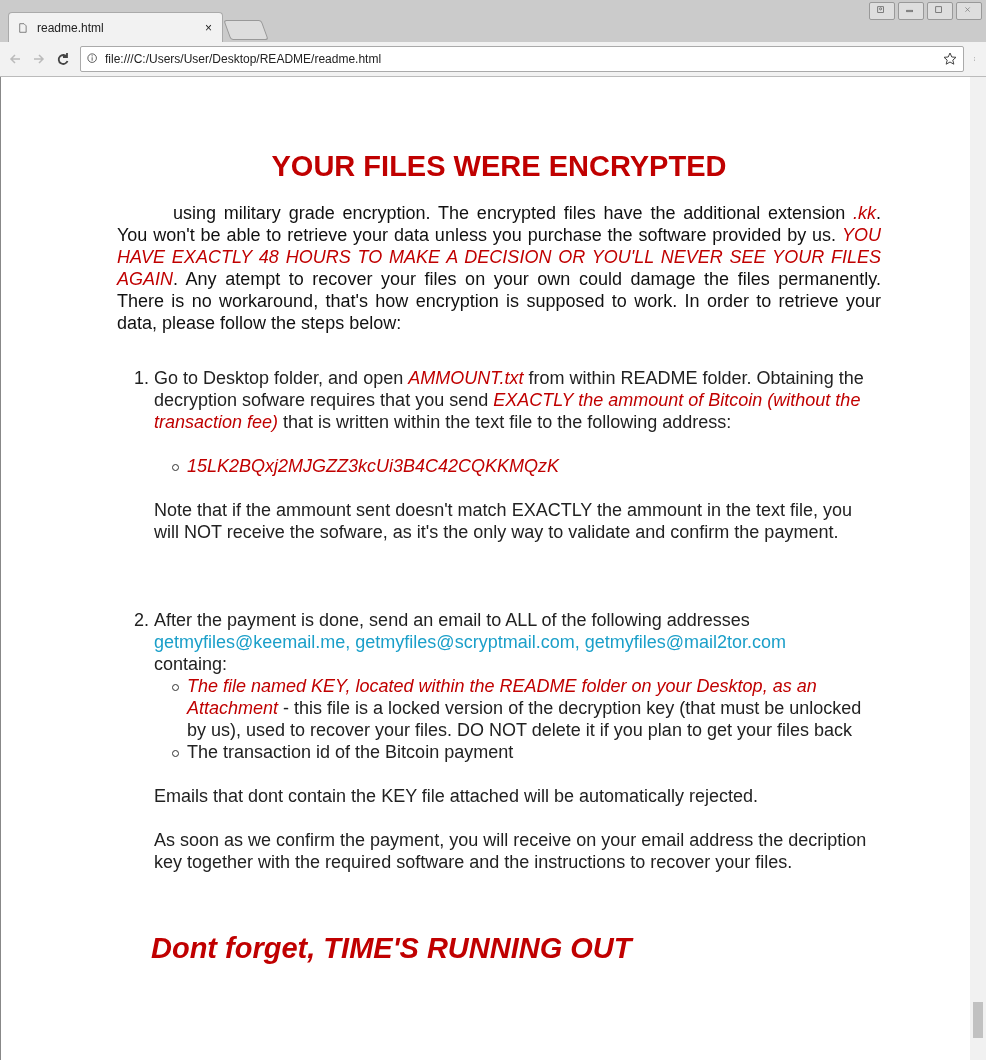 The height and width of the screenshot is (1060, 986). What do you see at coordinates (141, 620) in the screenshot?
I see `step-number: 2.` at bounding box center [141, 620].